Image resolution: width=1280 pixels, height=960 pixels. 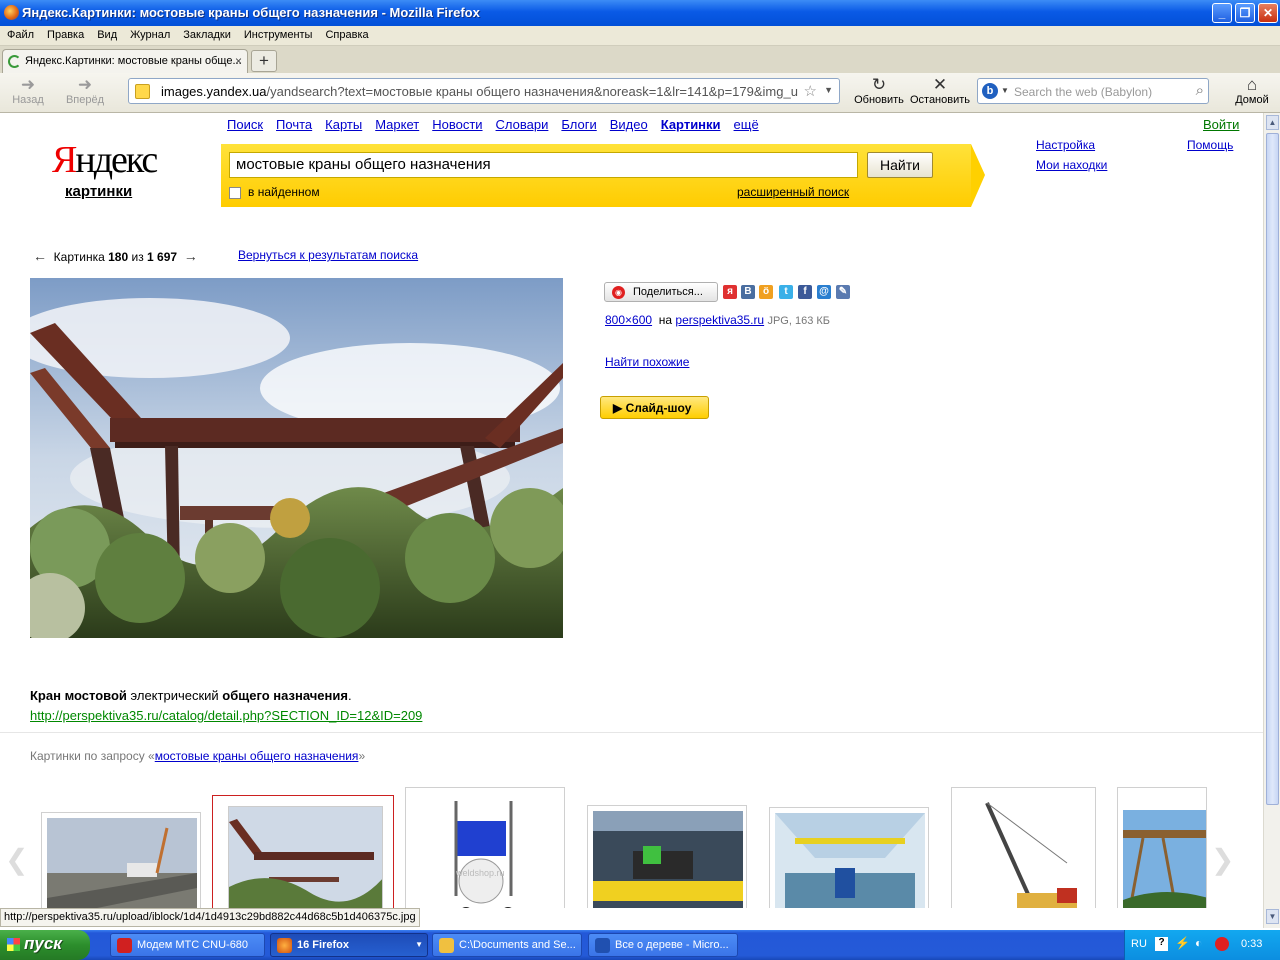 What do you see at coordinates (810, 91) in the screenshot?
I see `bookmark-star-icon: ☆` at bounding box center [810, 91].